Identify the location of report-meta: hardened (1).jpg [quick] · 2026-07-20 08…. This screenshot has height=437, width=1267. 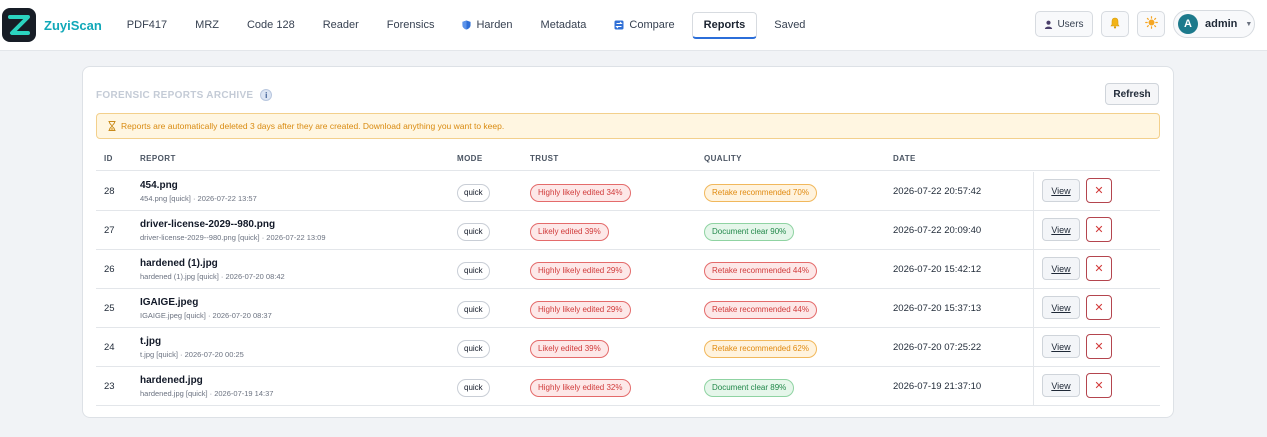
(212, 276).